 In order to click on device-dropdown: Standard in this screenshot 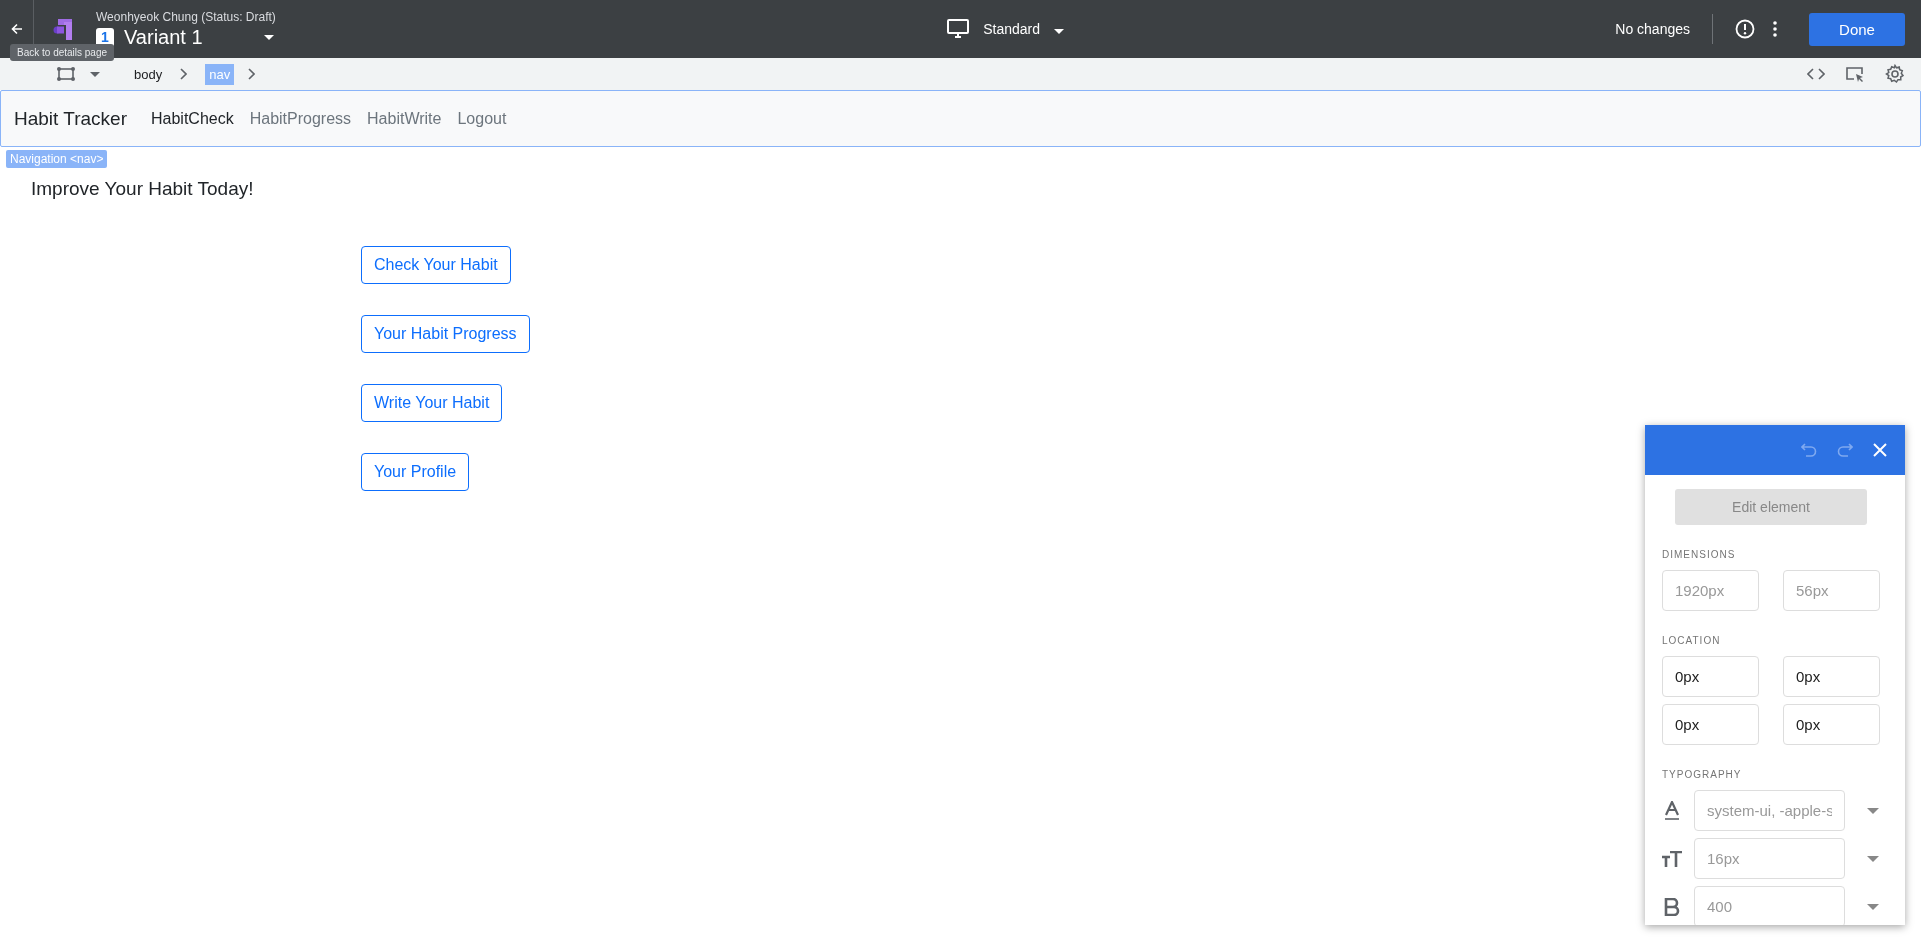, I will do `click(1005, 29)`.